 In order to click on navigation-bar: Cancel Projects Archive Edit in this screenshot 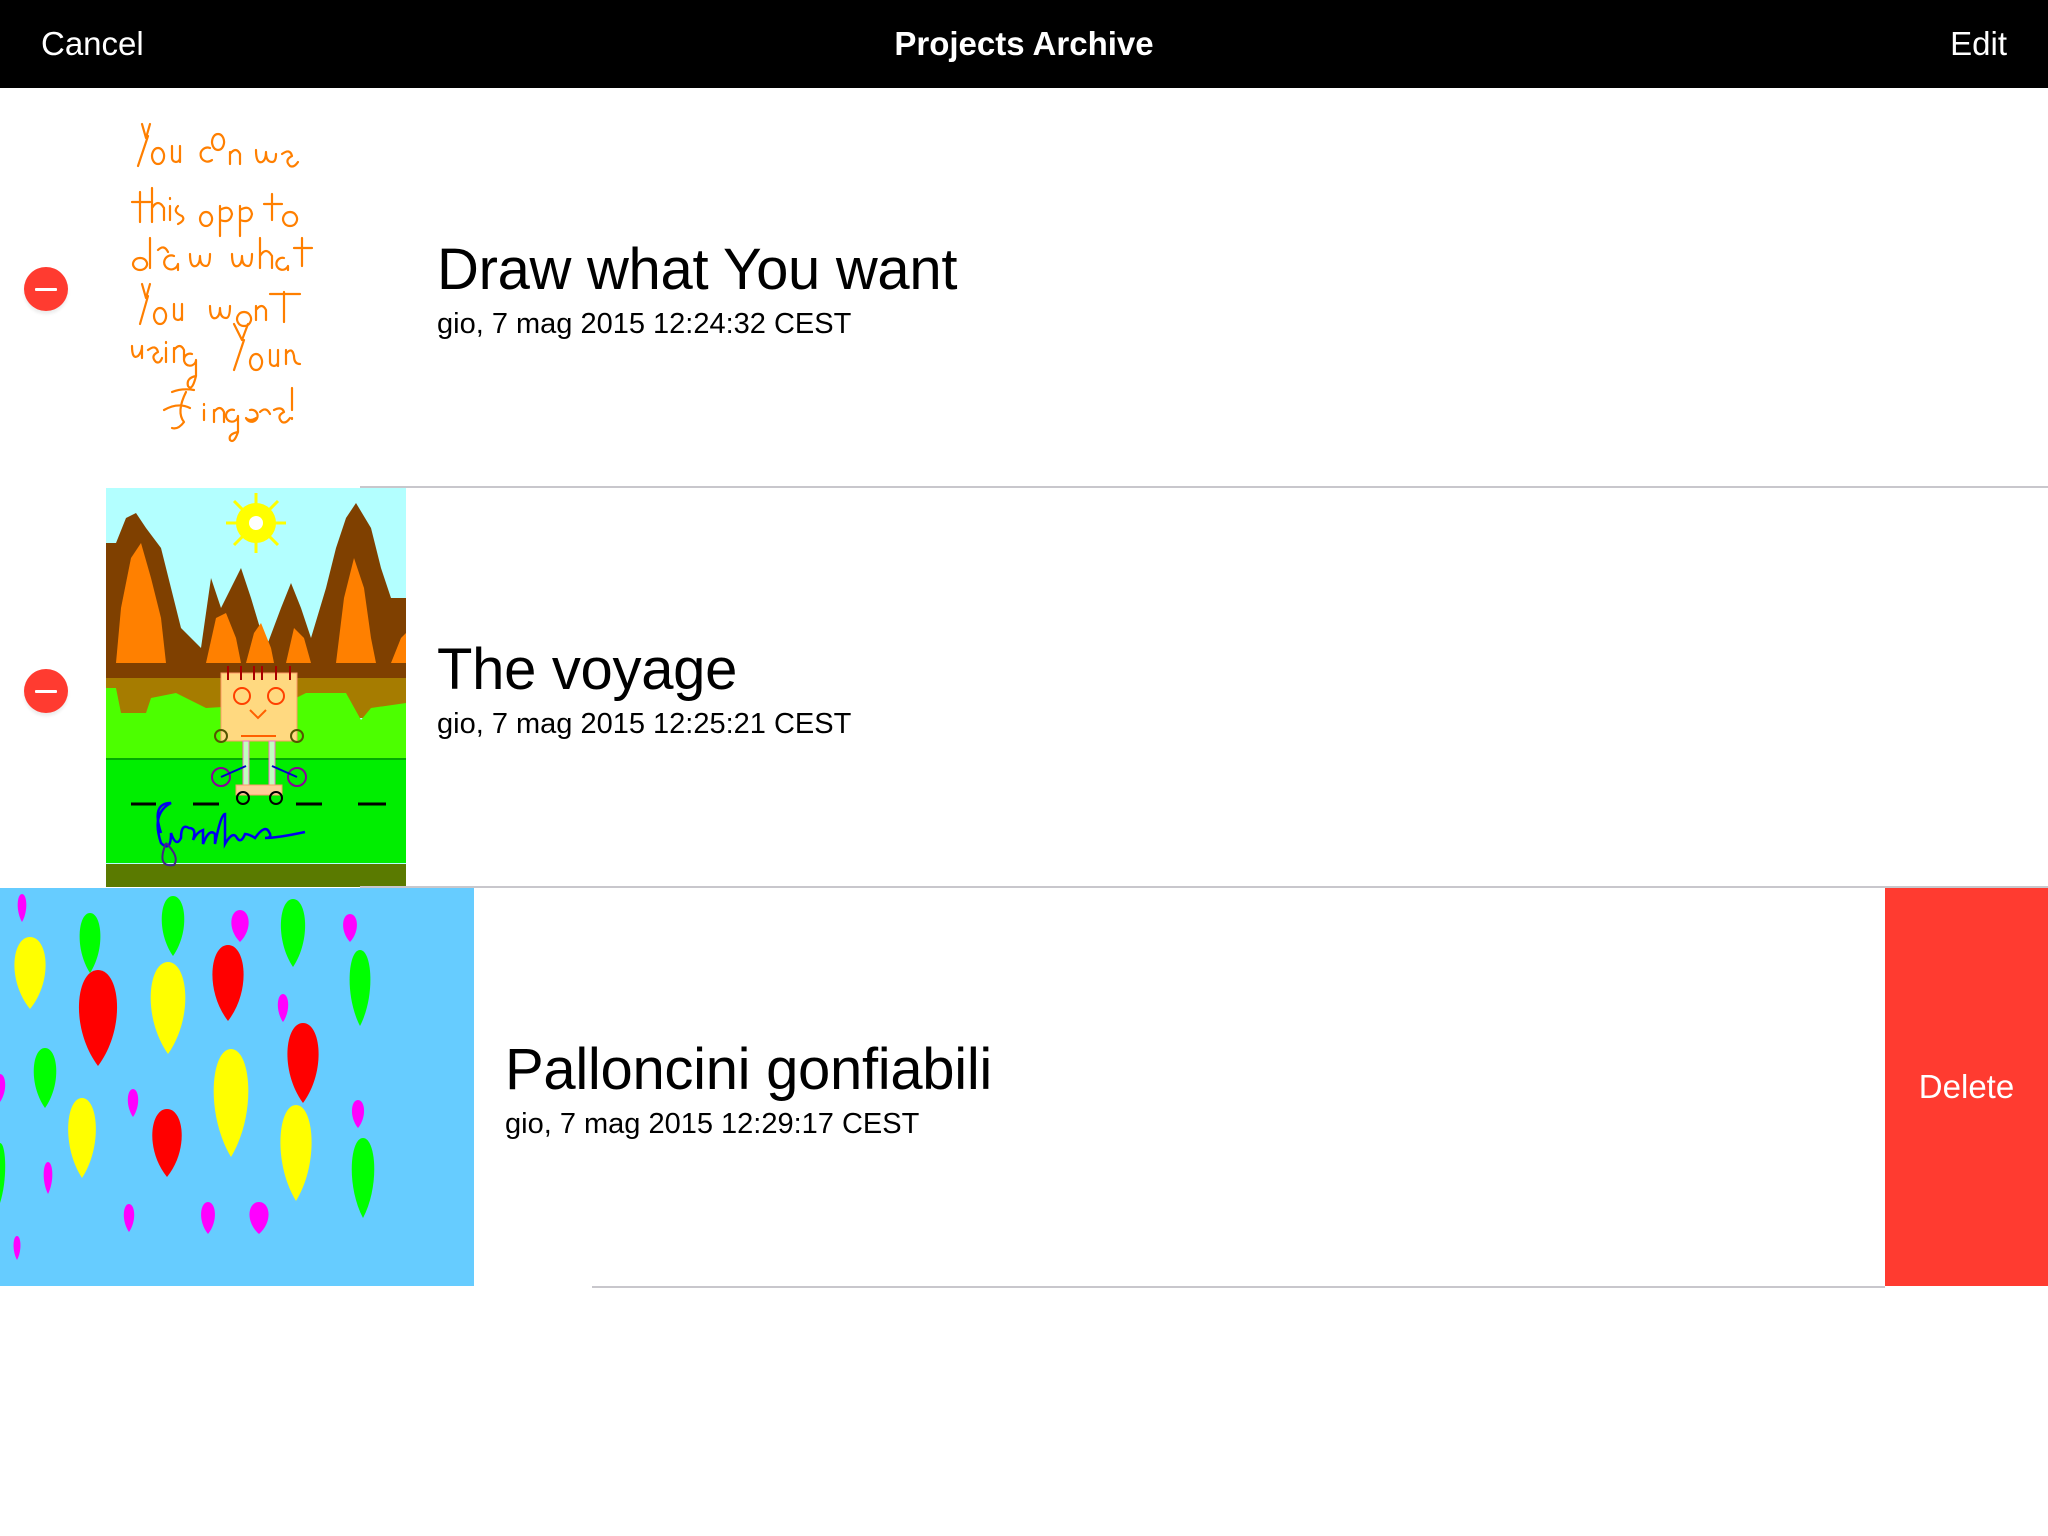, I will do `click(1024, 44)`.